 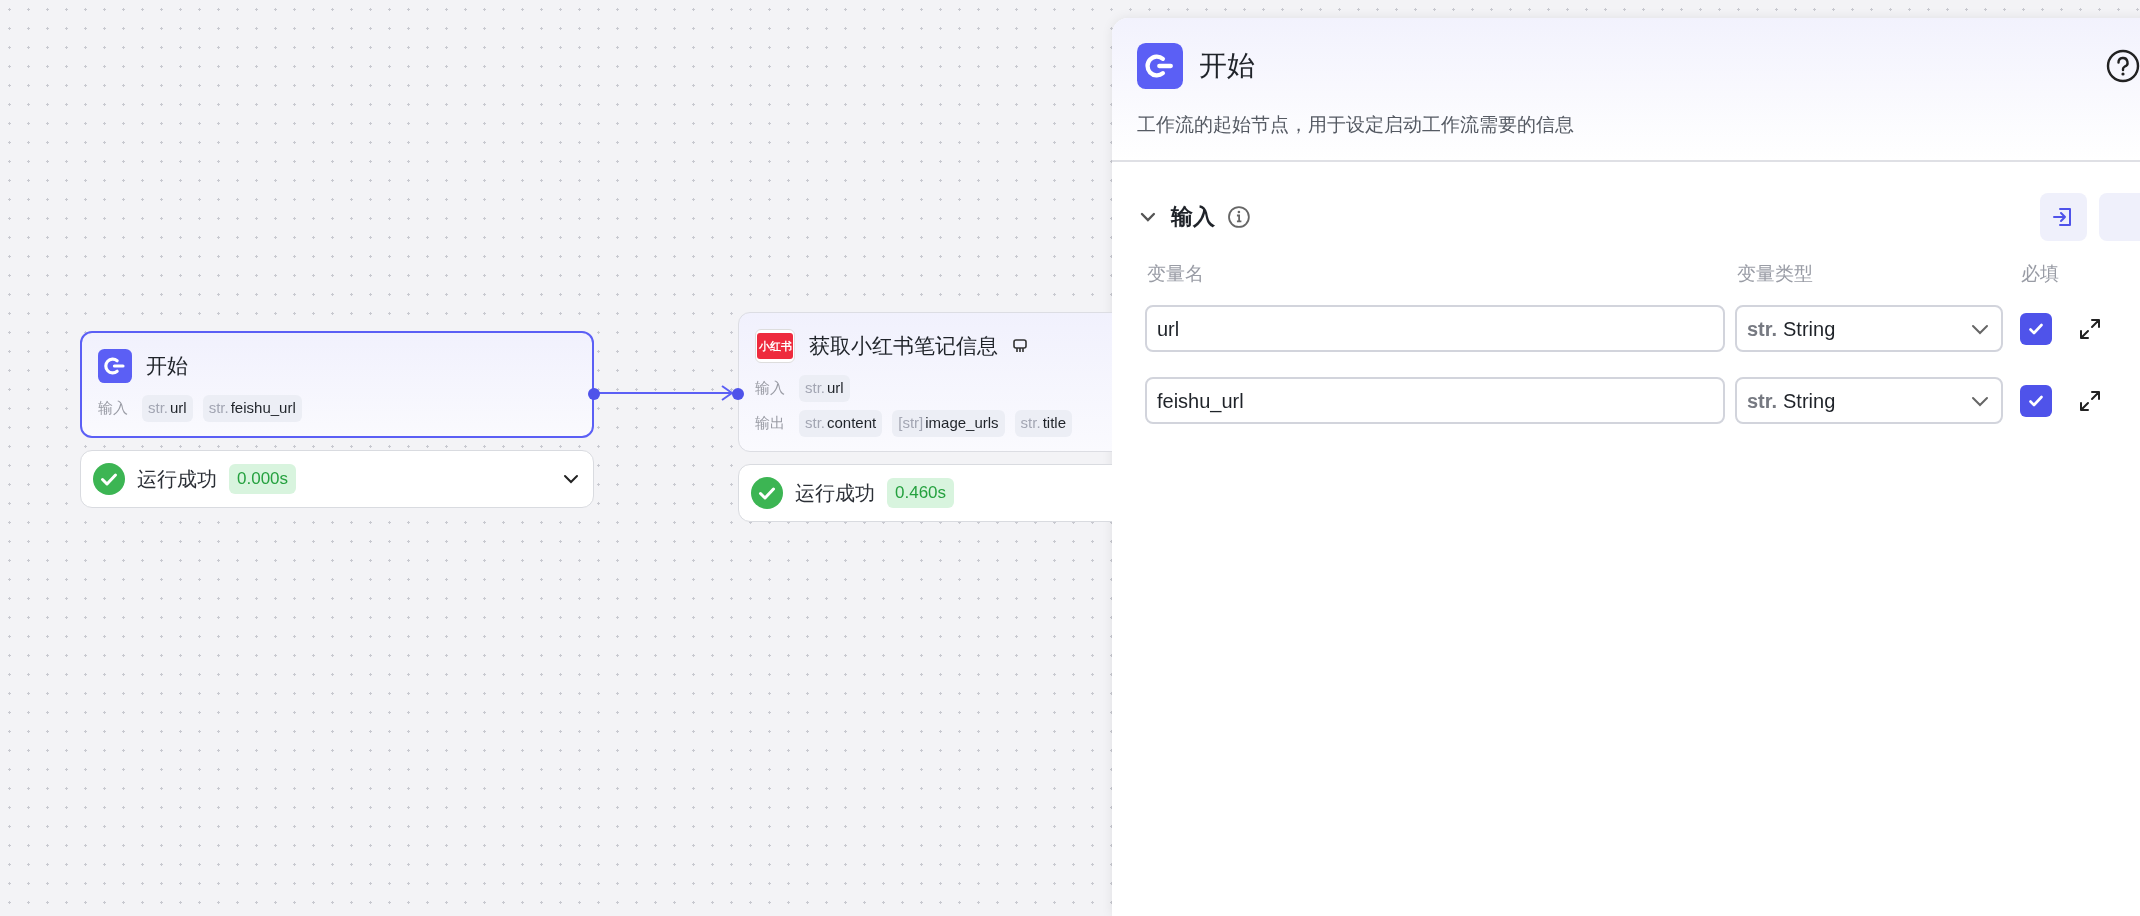 What do you see at coordinates (2123, 66) in the screenshot?
I see `help-icon` at bounding box center [2123, 66].